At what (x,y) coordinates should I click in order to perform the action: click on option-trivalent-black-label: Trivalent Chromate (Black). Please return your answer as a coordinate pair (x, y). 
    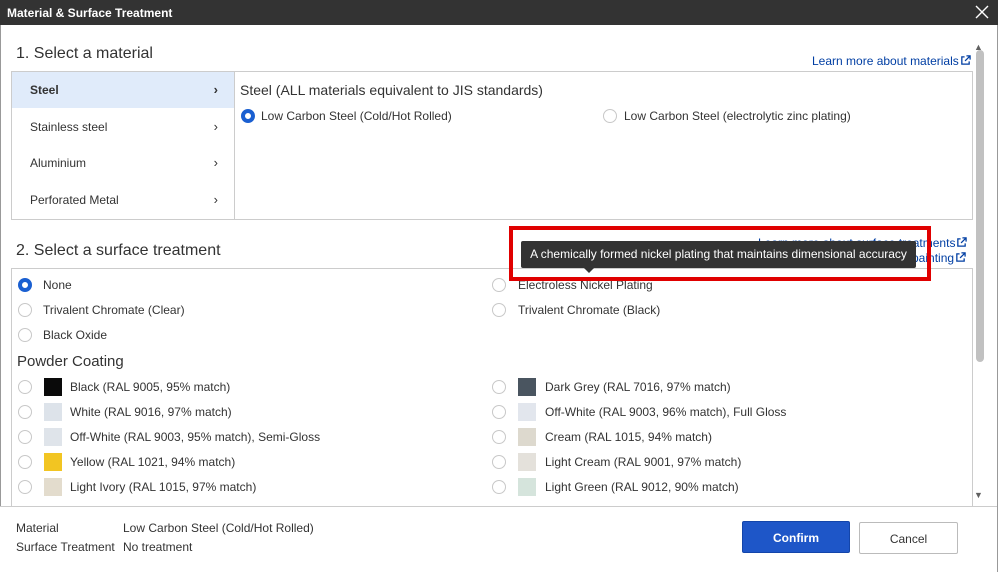
    Looking at the image, I should click on (589, 310).